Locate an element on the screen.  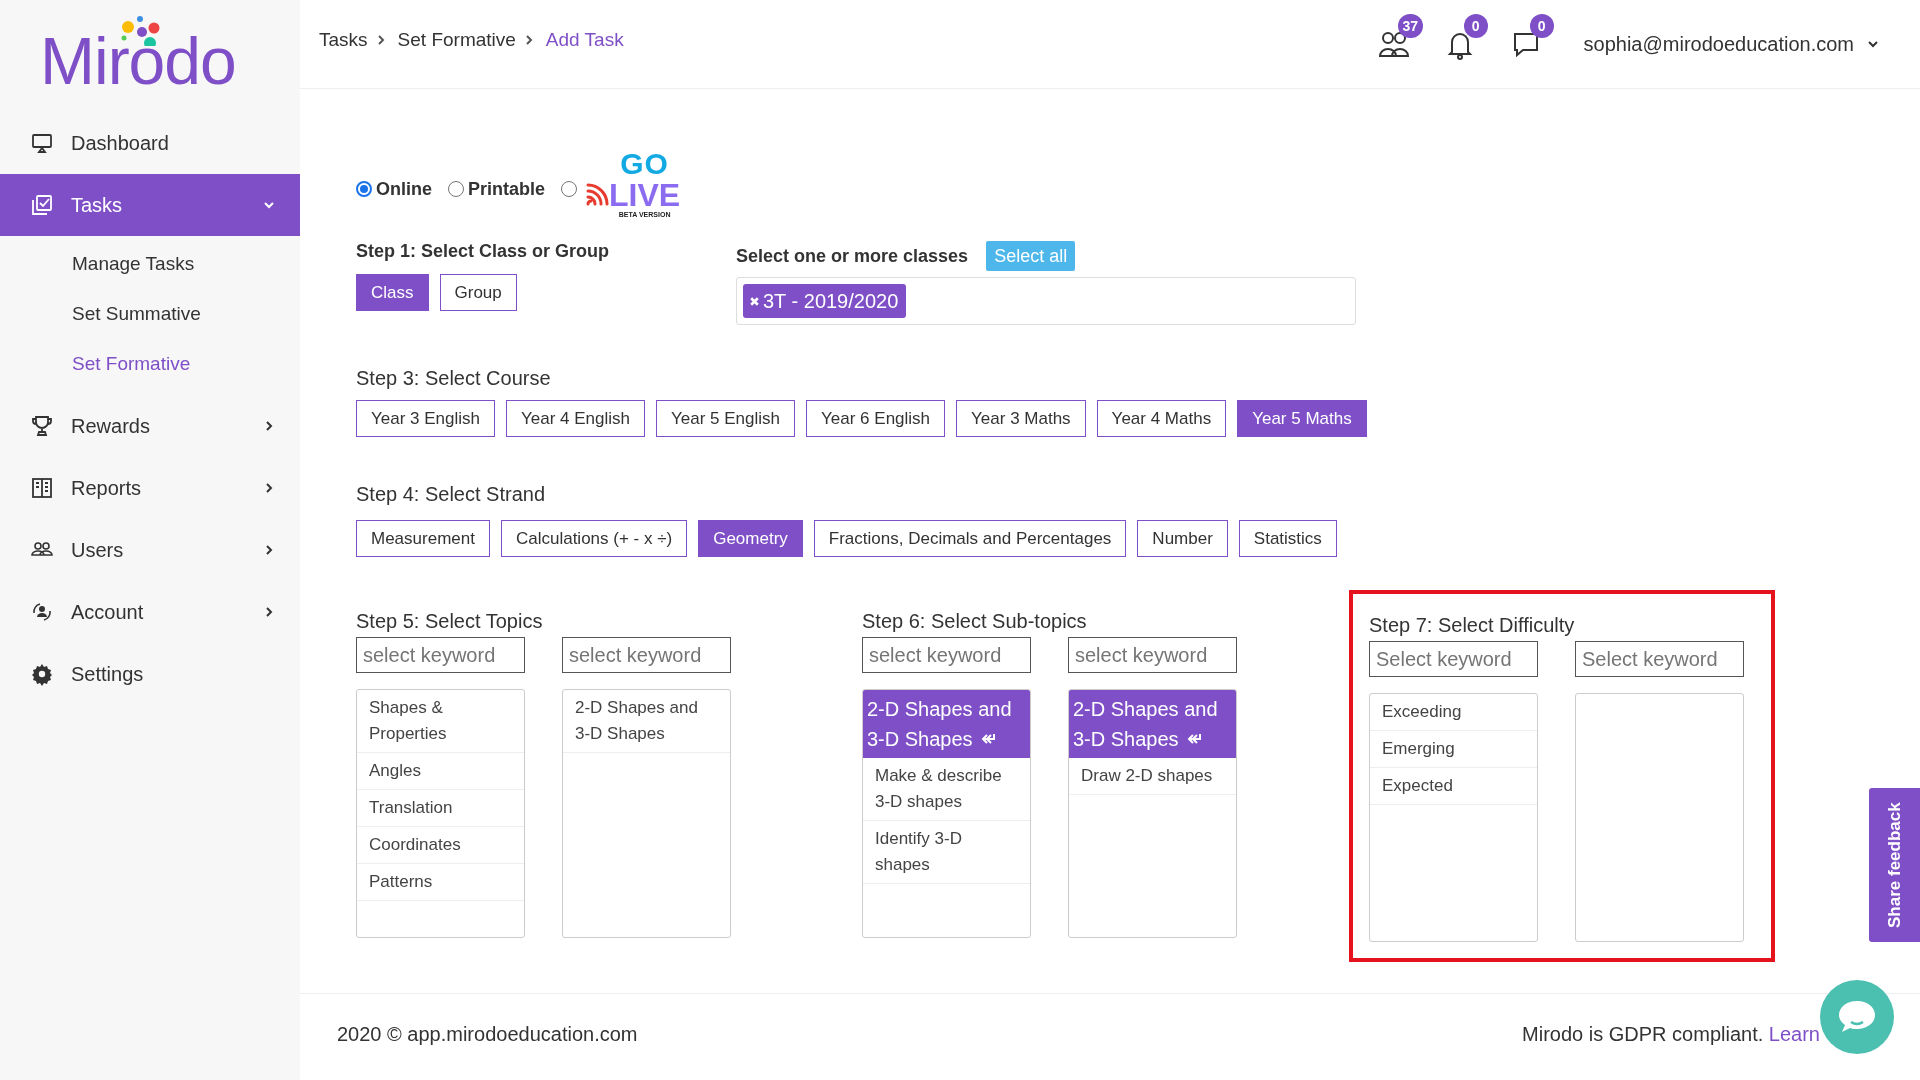
step-title: Step 7: Select Difficulty is located at coordinates (1472, 625).